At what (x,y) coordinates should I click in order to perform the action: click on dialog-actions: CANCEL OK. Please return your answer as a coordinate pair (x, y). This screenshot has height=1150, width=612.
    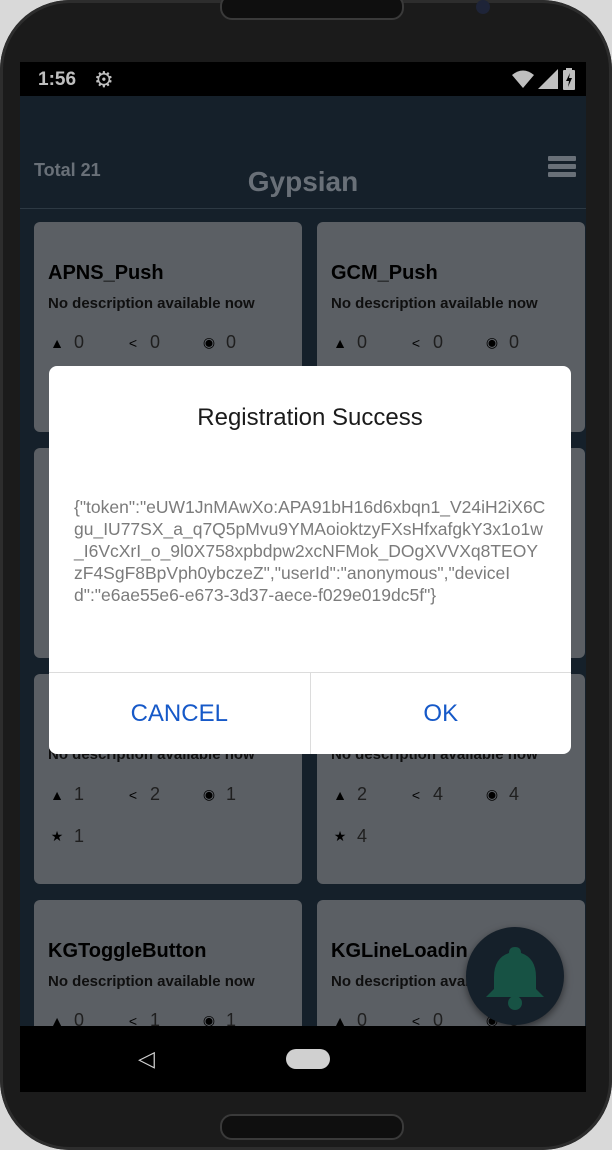
    Looking at the image, I should click on (310, 713).